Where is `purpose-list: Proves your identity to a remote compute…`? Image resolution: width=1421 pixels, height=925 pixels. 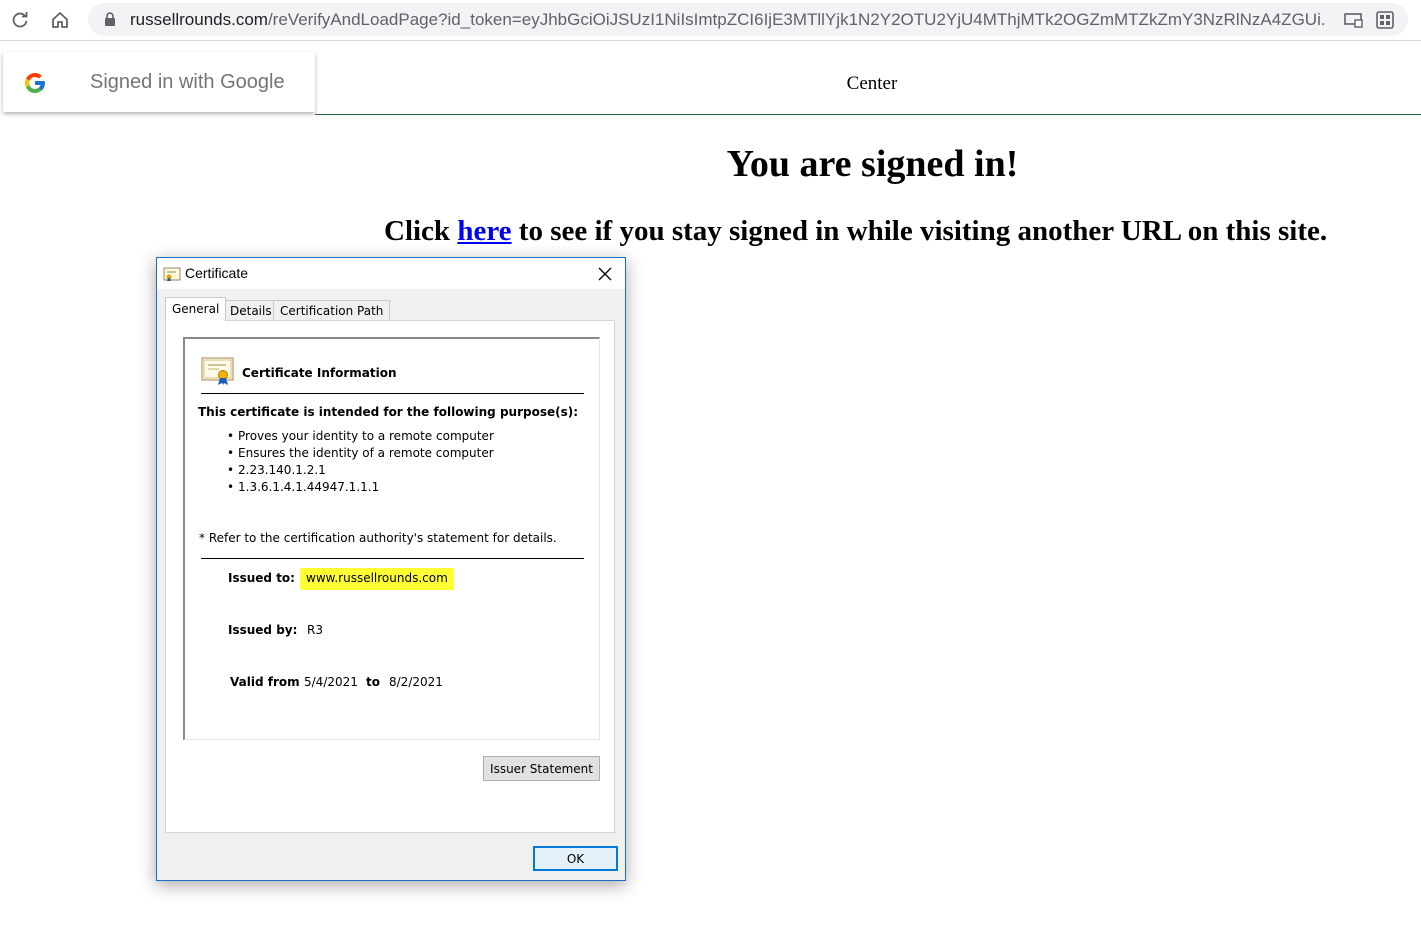
purpose-list: Proves your identity to a remote compute… is located at coordinates (360, 462).